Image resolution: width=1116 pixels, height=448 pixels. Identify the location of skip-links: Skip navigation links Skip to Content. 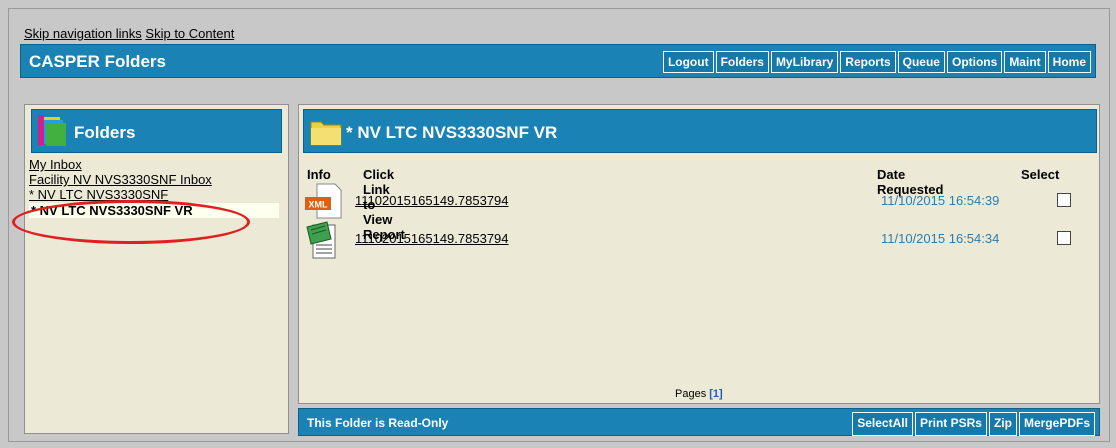
(129, 33).